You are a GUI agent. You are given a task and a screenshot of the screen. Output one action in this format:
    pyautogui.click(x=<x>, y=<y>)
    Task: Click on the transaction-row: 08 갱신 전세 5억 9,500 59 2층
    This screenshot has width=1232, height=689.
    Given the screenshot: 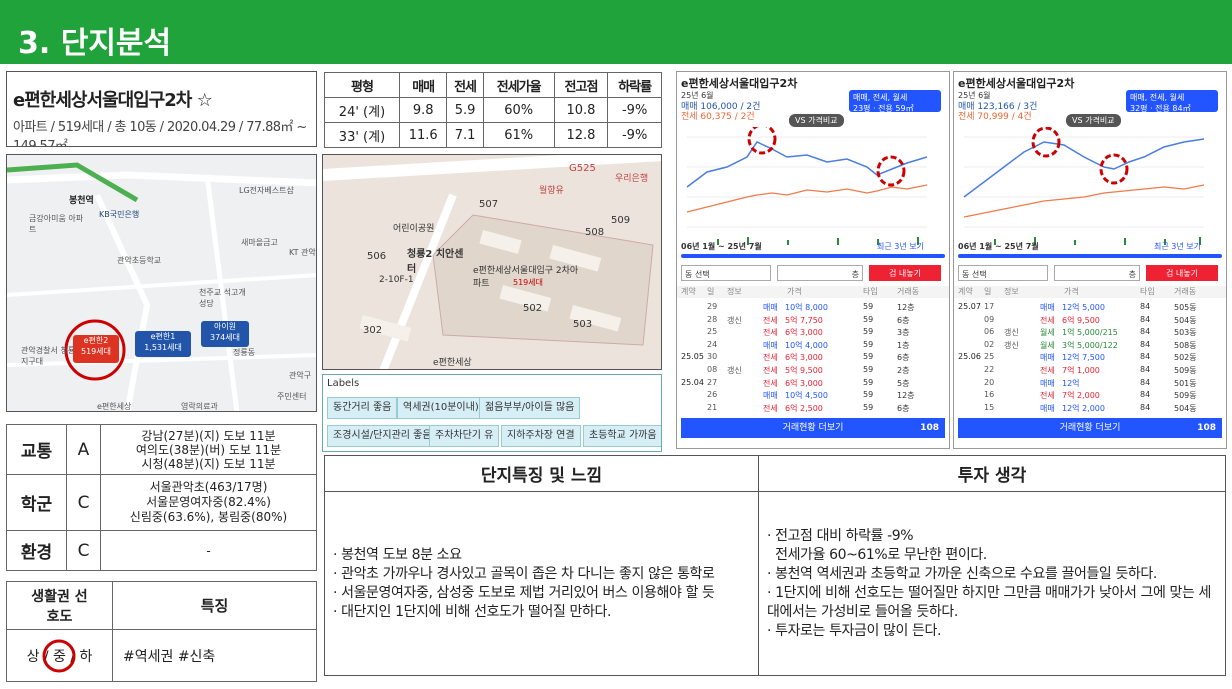 What is the action you would take?
    pyautogui.click(x=813, y=371)
    